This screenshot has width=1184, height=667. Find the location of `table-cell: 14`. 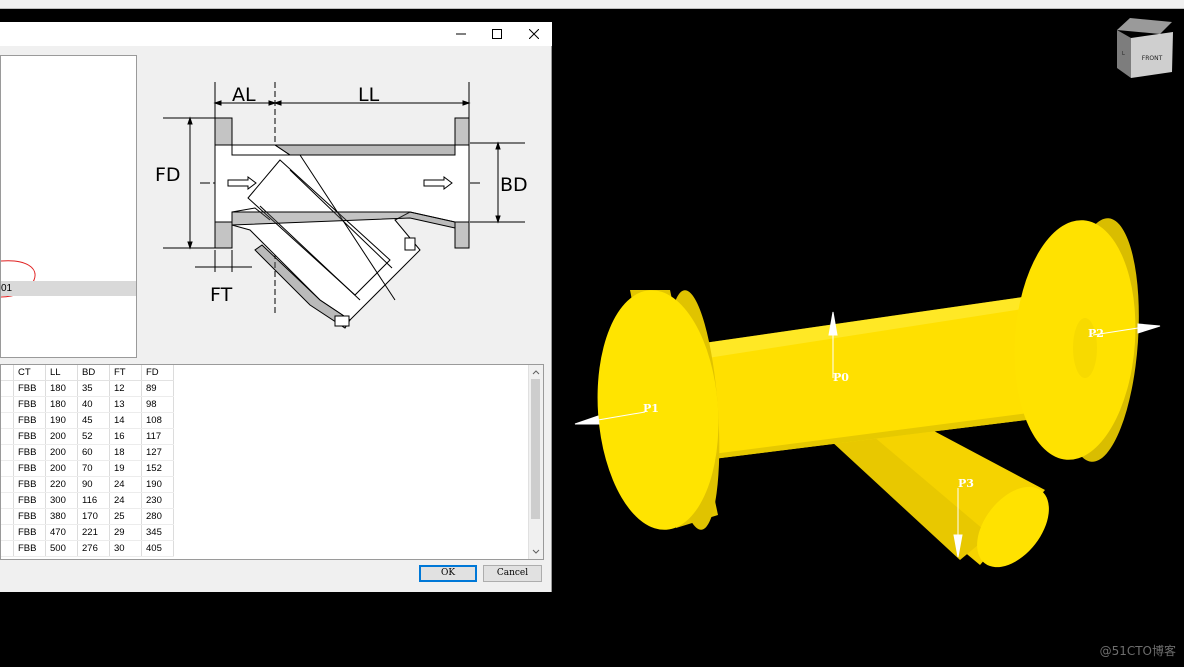

table-cell: 14 is located at coordinates (125, 420).